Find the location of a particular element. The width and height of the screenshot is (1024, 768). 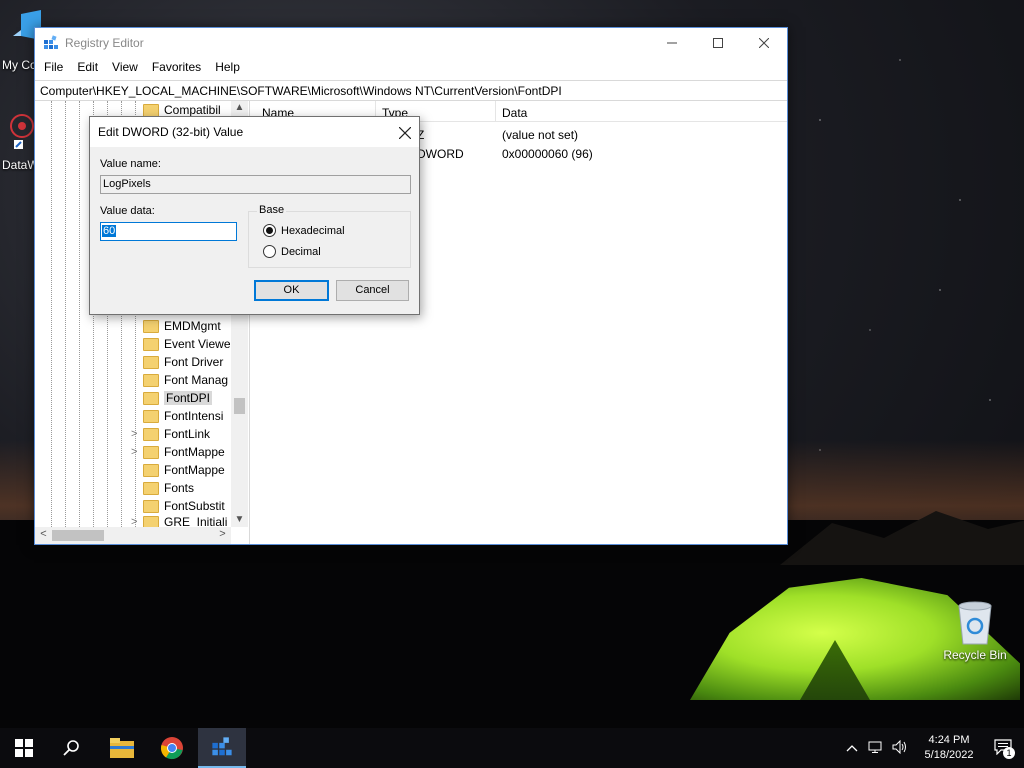

dialog-title: Edit DWORD (32-bit) Value is located at coordinates (171, 132).